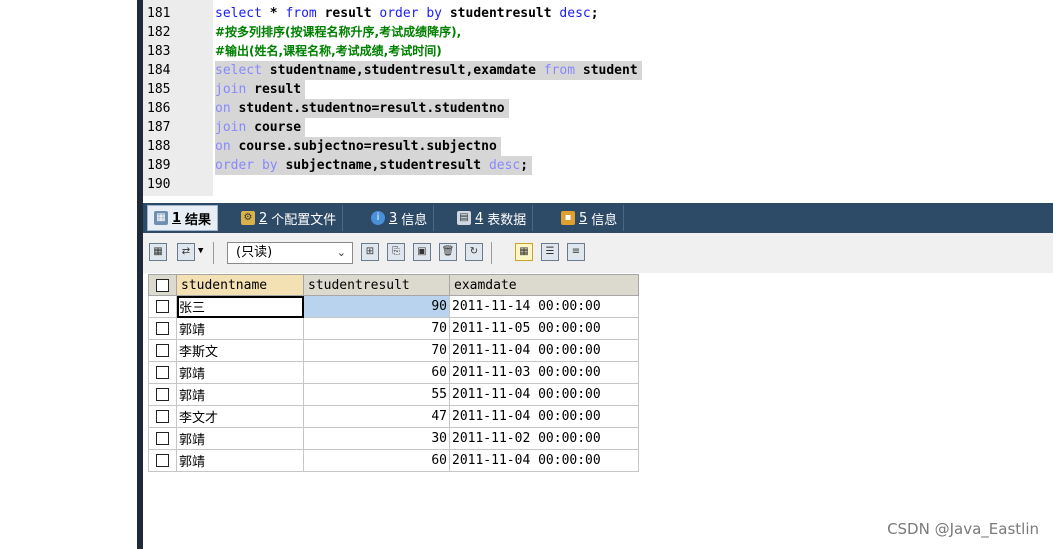  Describe the element at coordinates (198, 220) in the screenshot. I see `tab-label: 结果` at that location.